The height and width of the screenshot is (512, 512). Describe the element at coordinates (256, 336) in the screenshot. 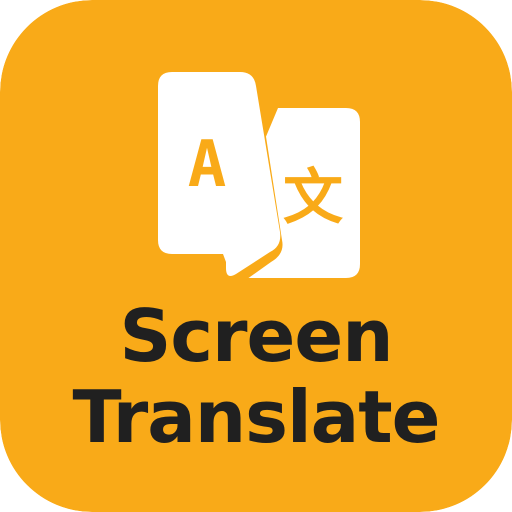

I see `app-title-line-1: Screen` at that location.